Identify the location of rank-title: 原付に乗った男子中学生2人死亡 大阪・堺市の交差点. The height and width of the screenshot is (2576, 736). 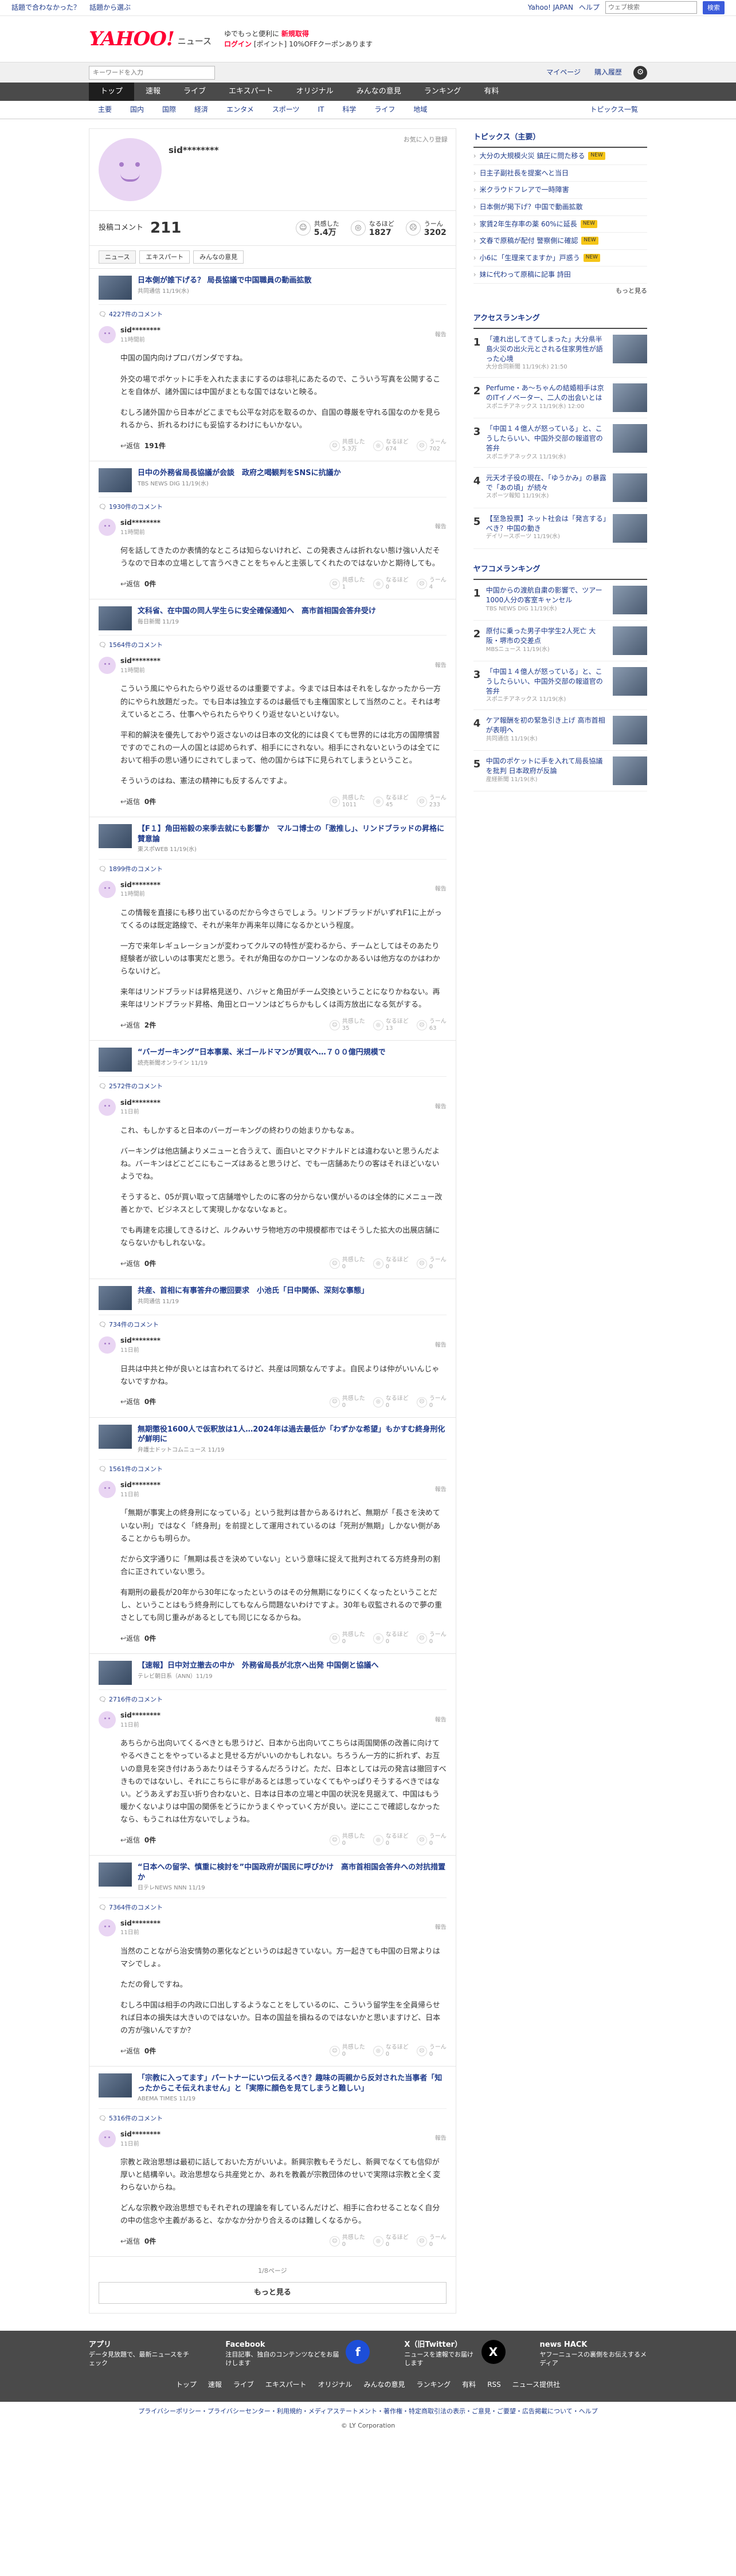
(541, 636).